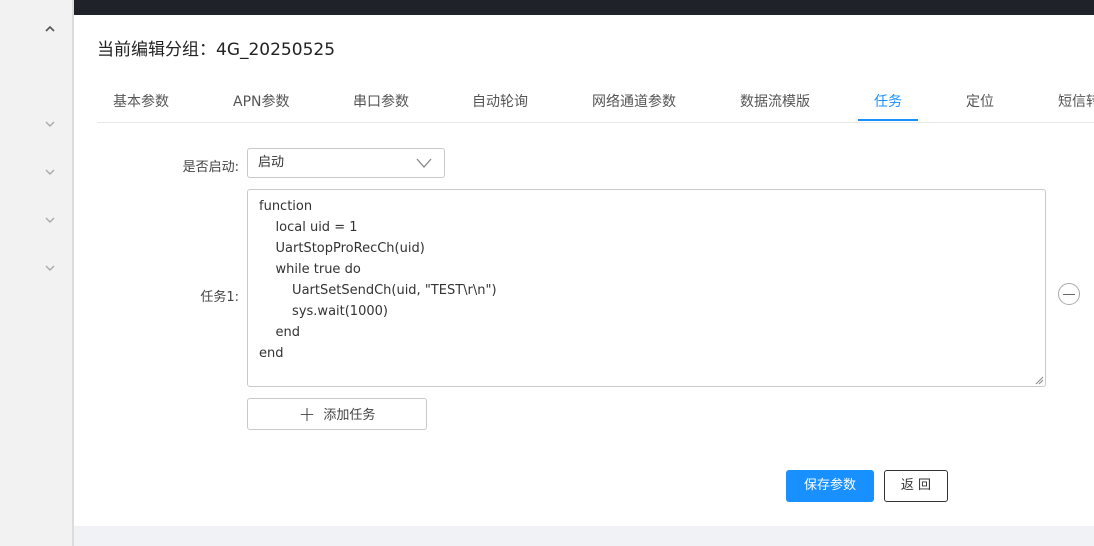 The width and height of the screenshot is (1094, 546). What do you see at coordinates (381, 103) in the screenshot?
I see `tab-serial-params: 串口参数` at bounding box center [381, 103].